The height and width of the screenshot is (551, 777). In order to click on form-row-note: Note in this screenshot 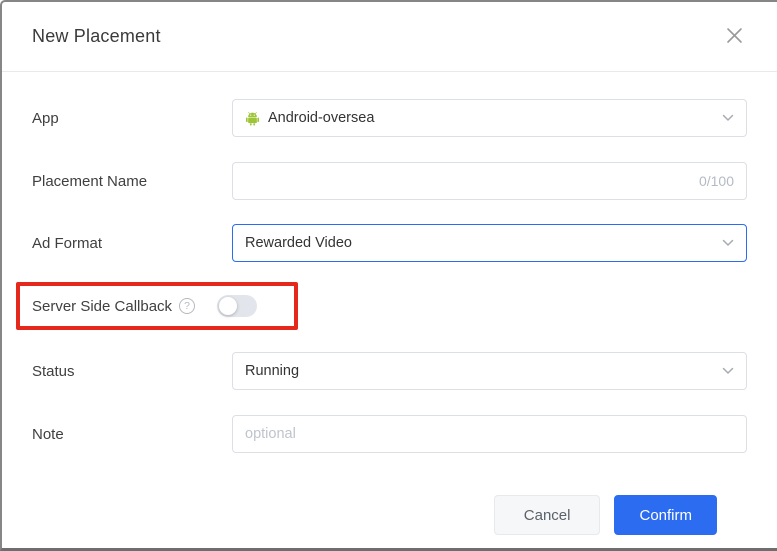, I will do `click(389, 434)`.